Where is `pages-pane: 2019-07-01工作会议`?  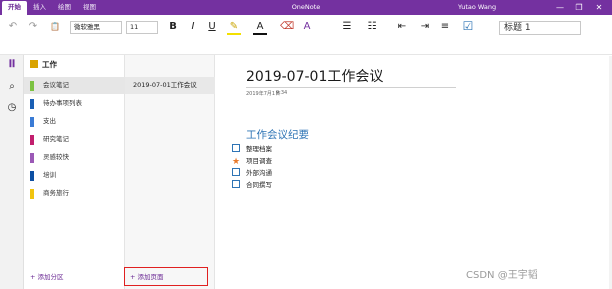
pages-pane: 2019-07-01工作会议 is located at coordinates (170, 172).